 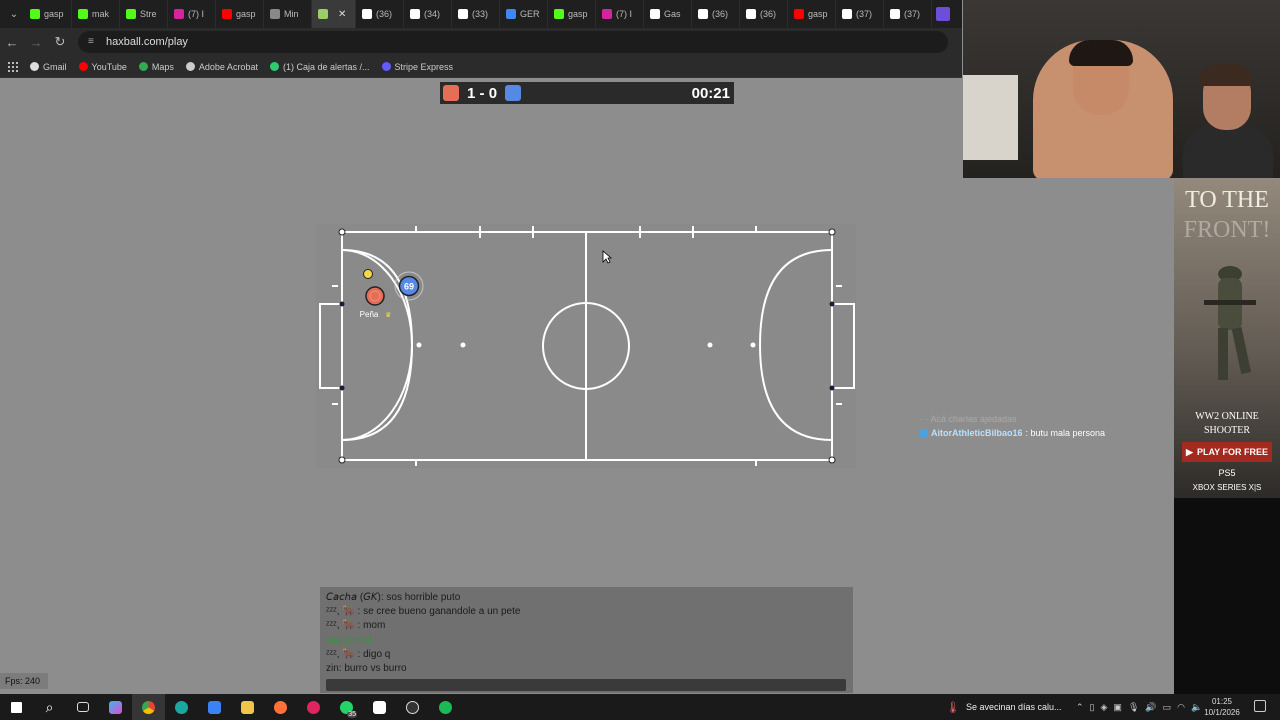 What do you see at coordinates (227, 14) in the screenshot?
I see `youtube-icon` at bounding box center [227, 14].